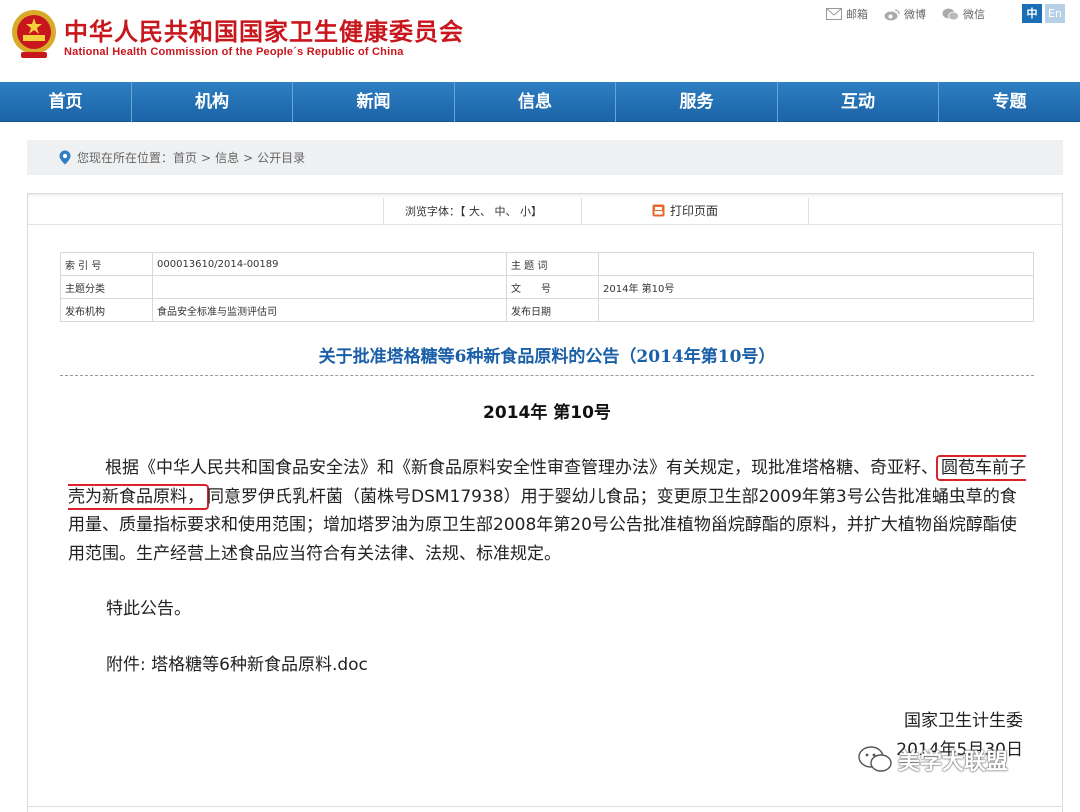  What do you see at coordinates (816, 287) in the screenshot?
I see `doc-number-value: 2014年 第10号` at bounding box center [816, 287].